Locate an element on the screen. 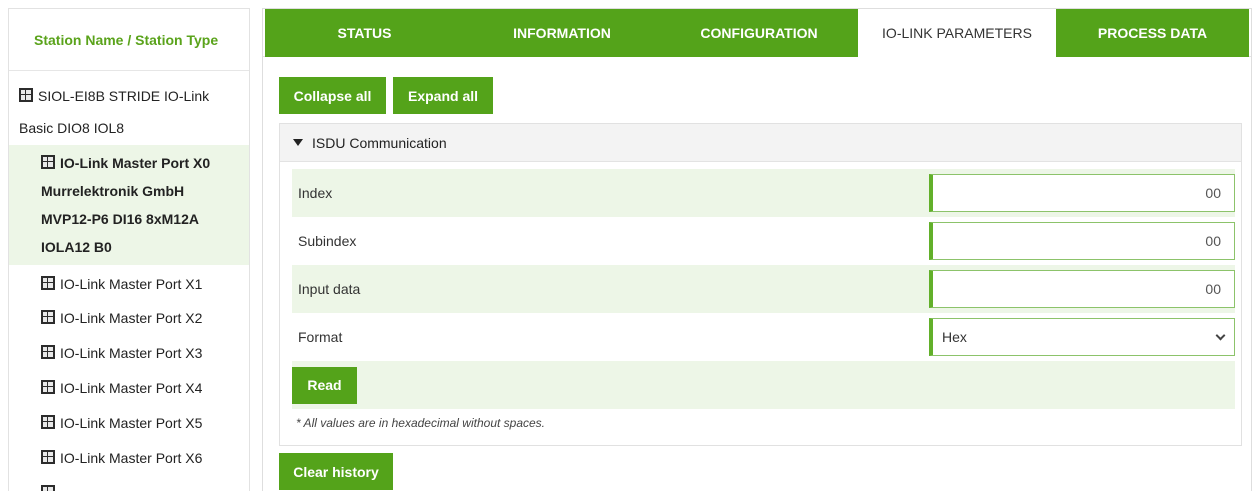  sidebar-header: Station Name / Station Type is located at coordinates (129, 40).